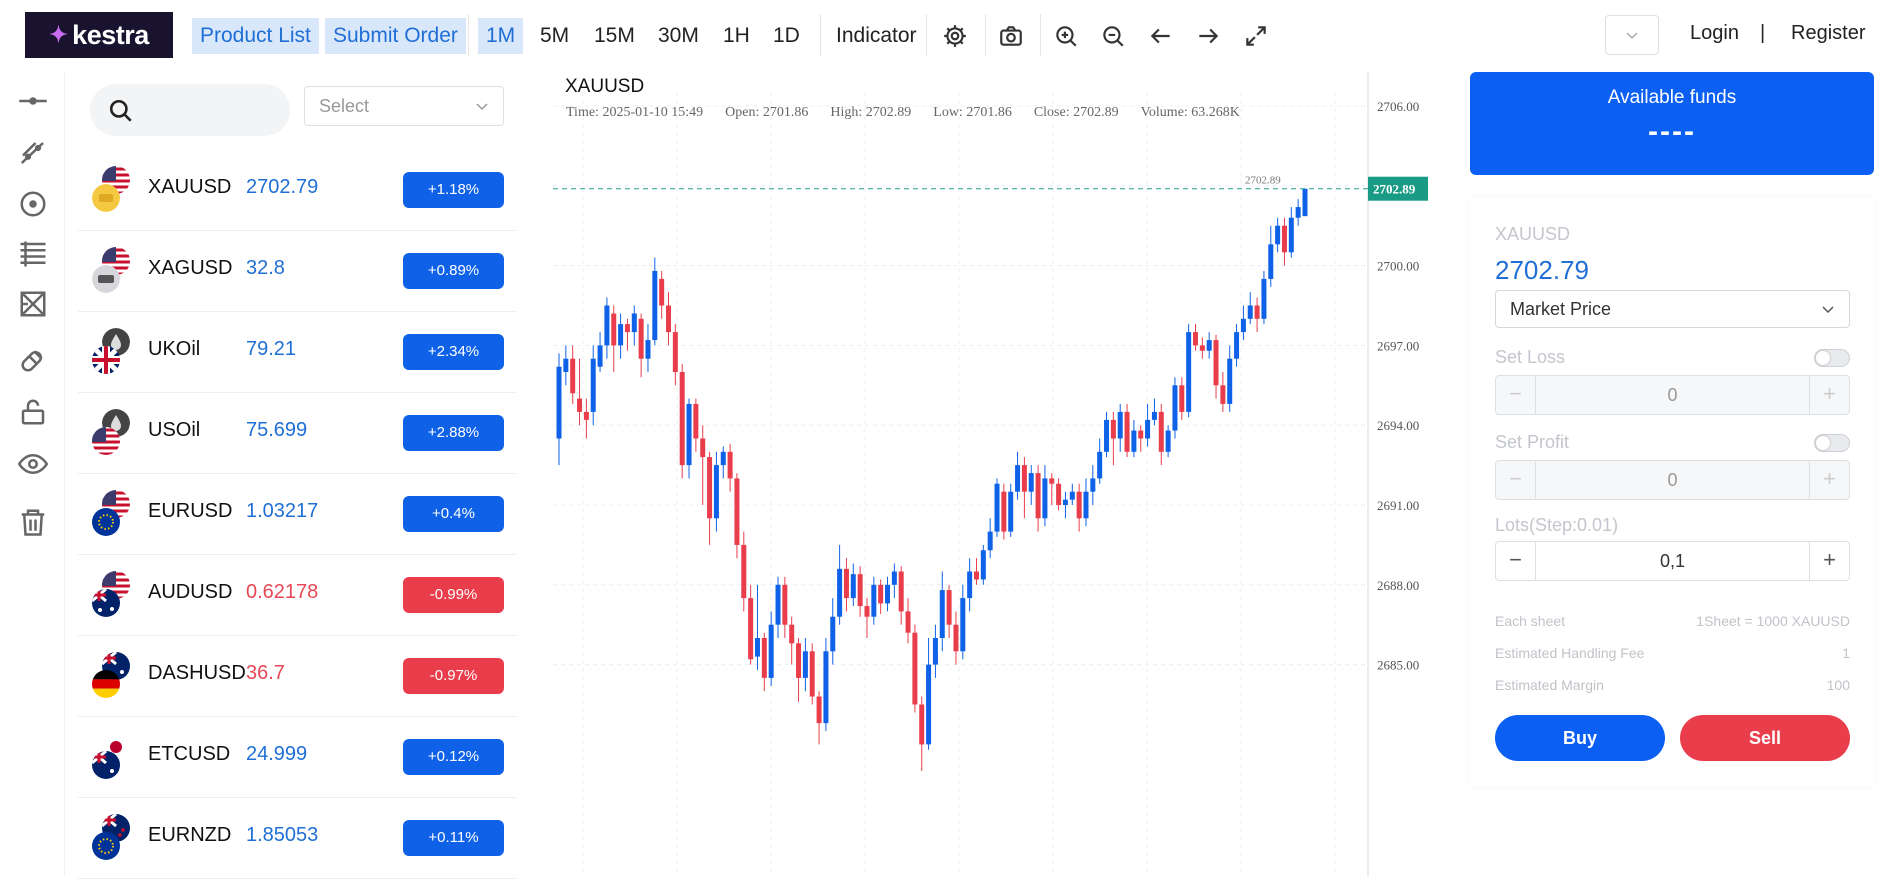 The width and height of the screenshot is (1887, 879). What do you see at coordinates (99, 35) in the screenshot?
I see `brand-logo: ✦ kestra` at bounding box center [99, 35].